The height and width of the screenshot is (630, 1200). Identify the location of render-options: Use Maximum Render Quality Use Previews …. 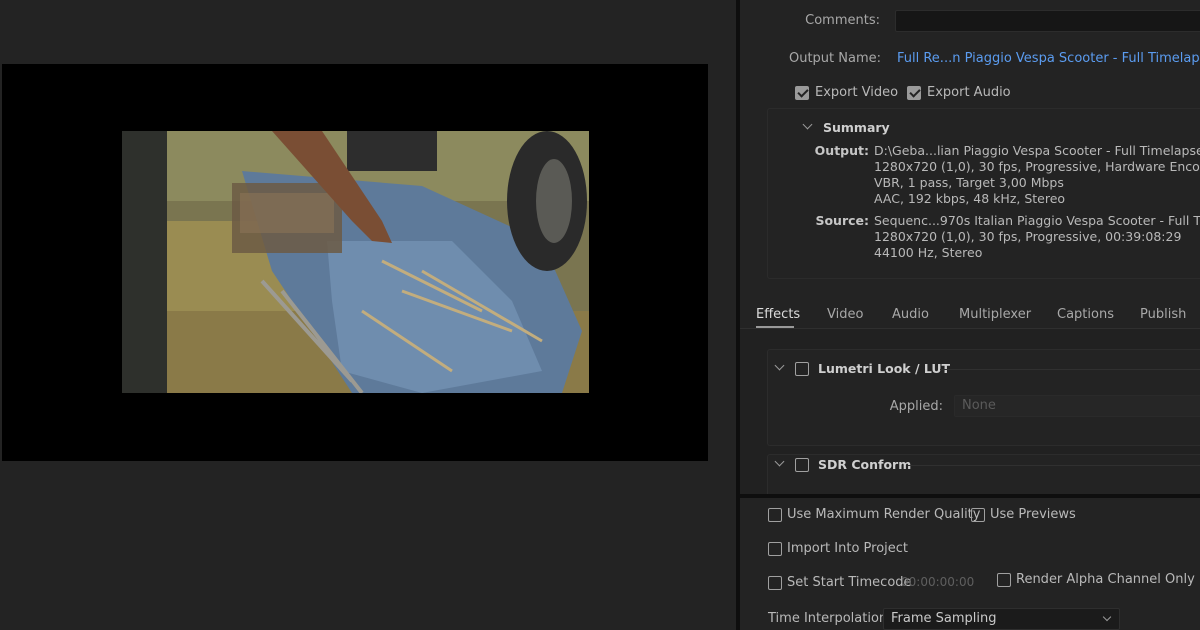
(970, 564).